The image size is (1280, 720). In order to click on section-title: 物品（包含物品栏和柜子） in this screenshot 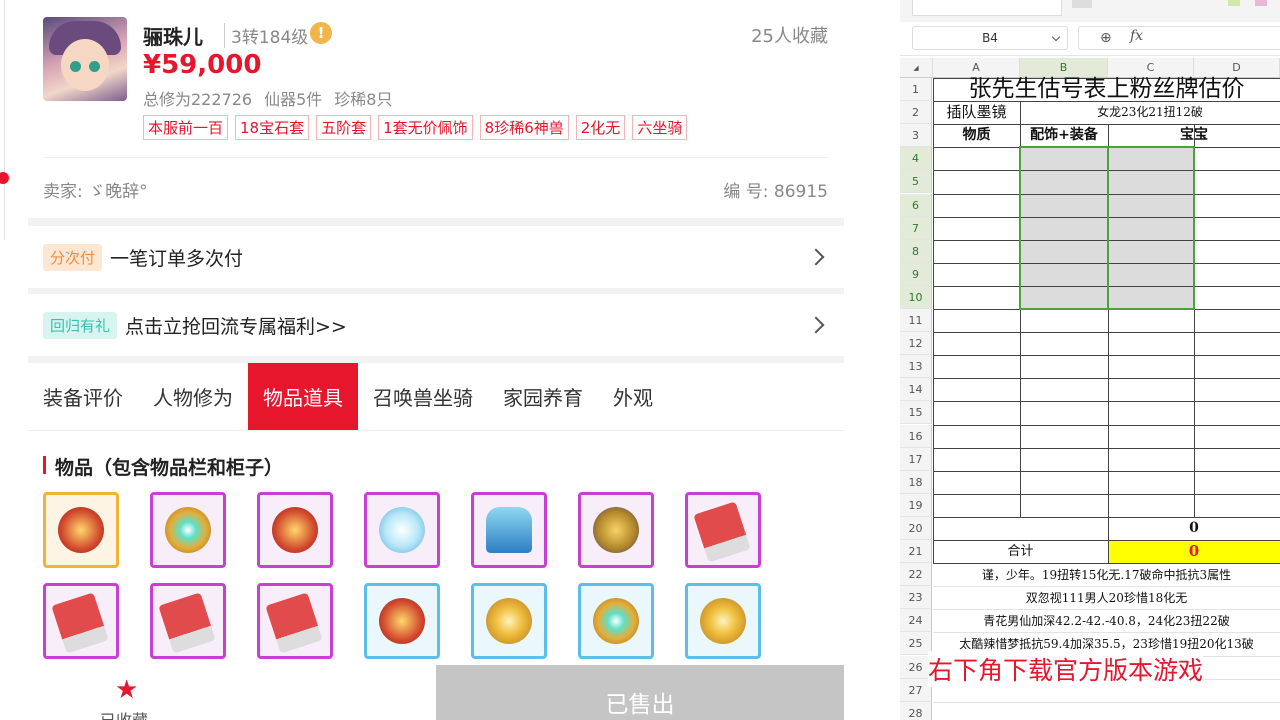, I will do `click(163, 466)`.